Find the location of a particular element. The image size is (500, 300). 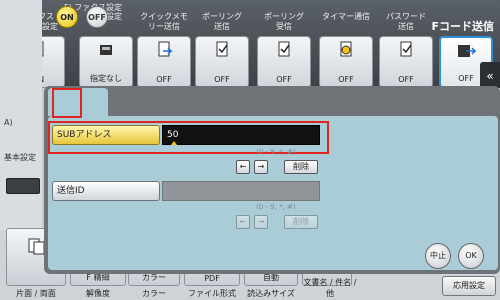

cursor-left-button: ← is located at coordinates (243, 167).